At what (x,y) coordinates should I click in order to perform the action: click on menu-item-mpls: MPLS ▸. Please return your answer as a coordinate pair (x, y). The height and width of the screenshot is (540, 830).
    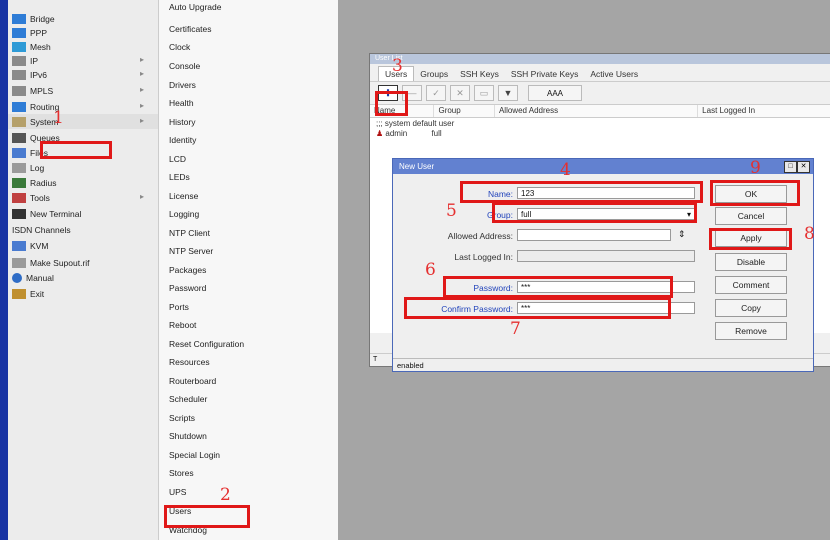
    Looking at the image, I should click on (83, 90).